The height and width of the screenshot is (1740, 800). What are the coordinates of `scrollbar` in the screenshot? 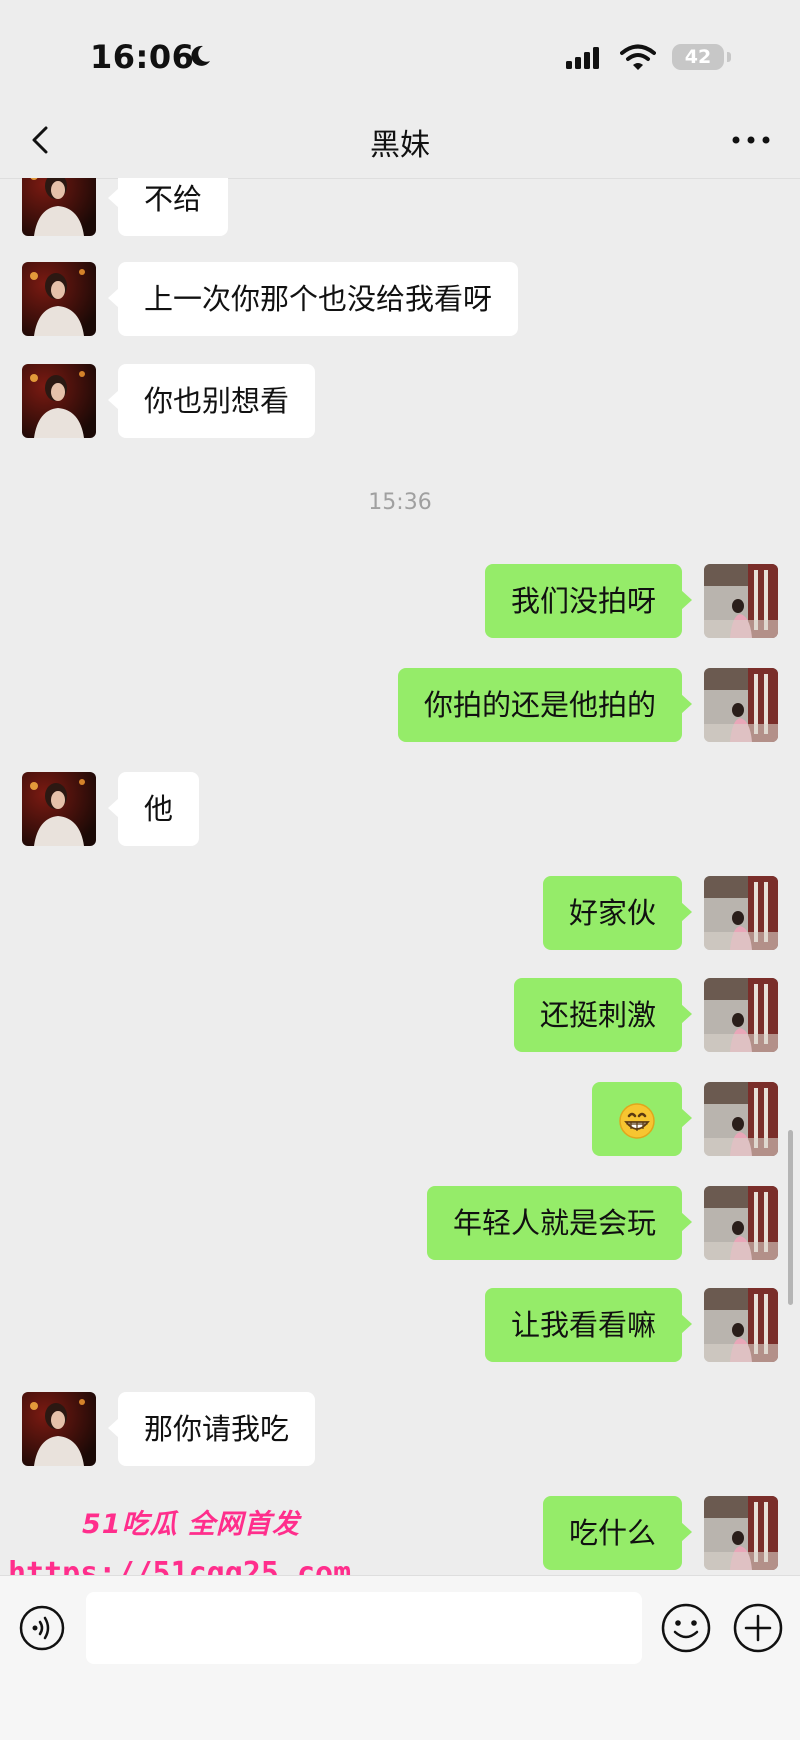 It's located at (790, 1217).